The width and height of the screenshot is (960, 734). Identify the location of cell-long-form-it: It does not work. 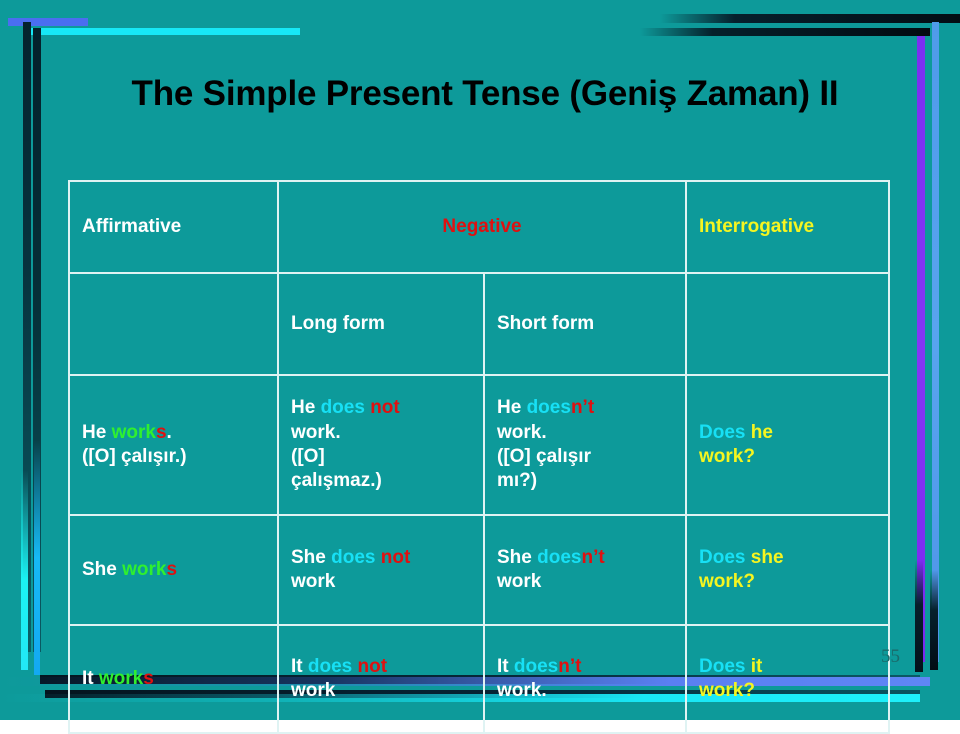
(381, 679).